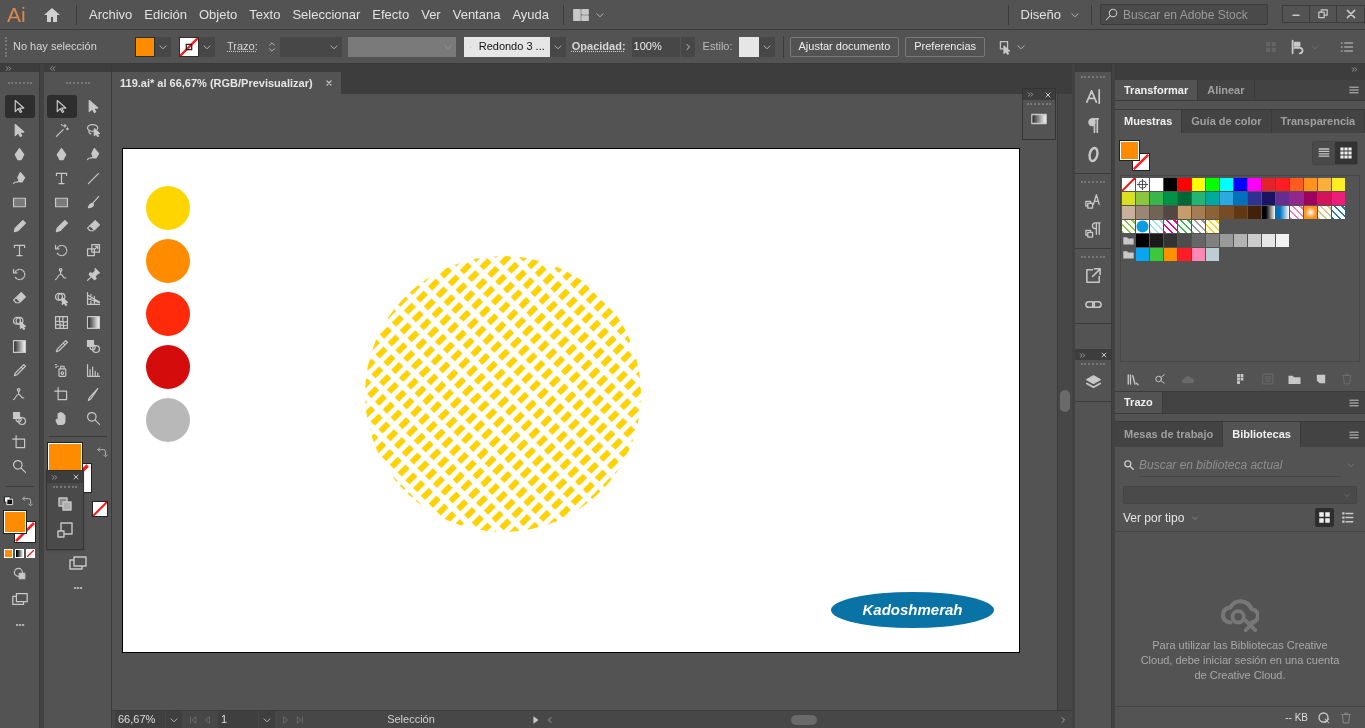 Image resolution: width=1365 pixels, height=728 pixels. Describe the element at coordinates (1149, 121) in the screenshot. I see `panel-tab: Muestras` at that location.